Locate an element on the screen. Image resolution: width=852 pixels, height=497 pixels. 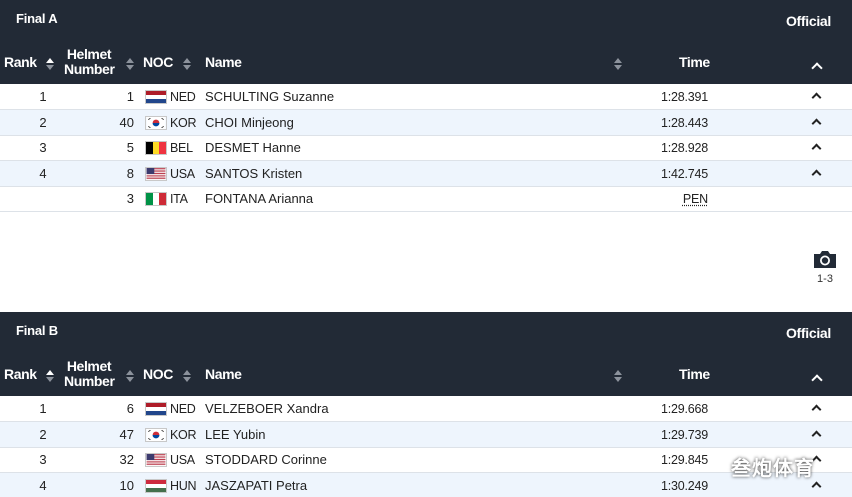
ita-flag-icon is located at coordinates (156, 199).